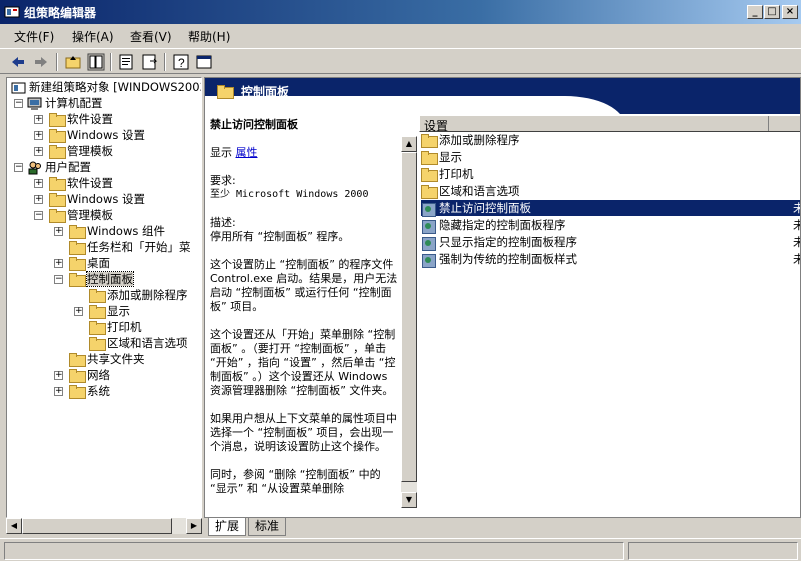  What do you see at coordinates (89, 375) in the screenshot?
I see `tree-network: 网络` at bounding box center [89, 375].